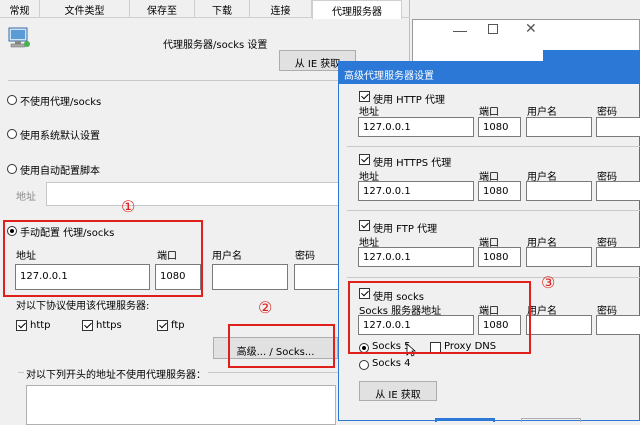  I want to click on ftp-port-input: 1080, so click(499, 257).